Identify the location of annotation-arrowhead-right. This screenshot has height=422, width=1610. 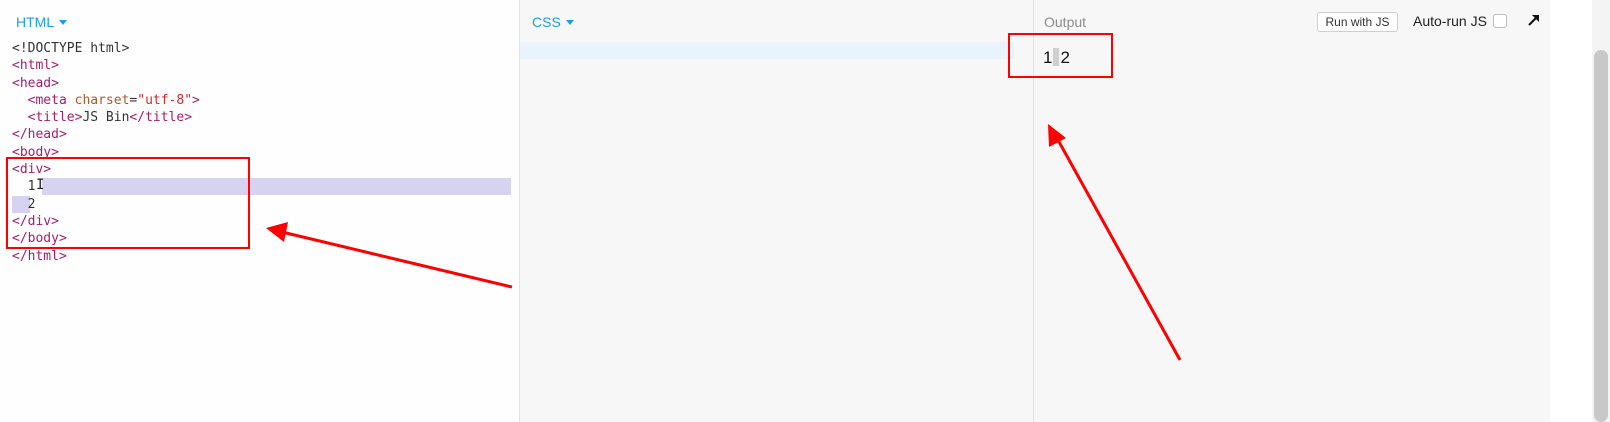
(1057, 135).